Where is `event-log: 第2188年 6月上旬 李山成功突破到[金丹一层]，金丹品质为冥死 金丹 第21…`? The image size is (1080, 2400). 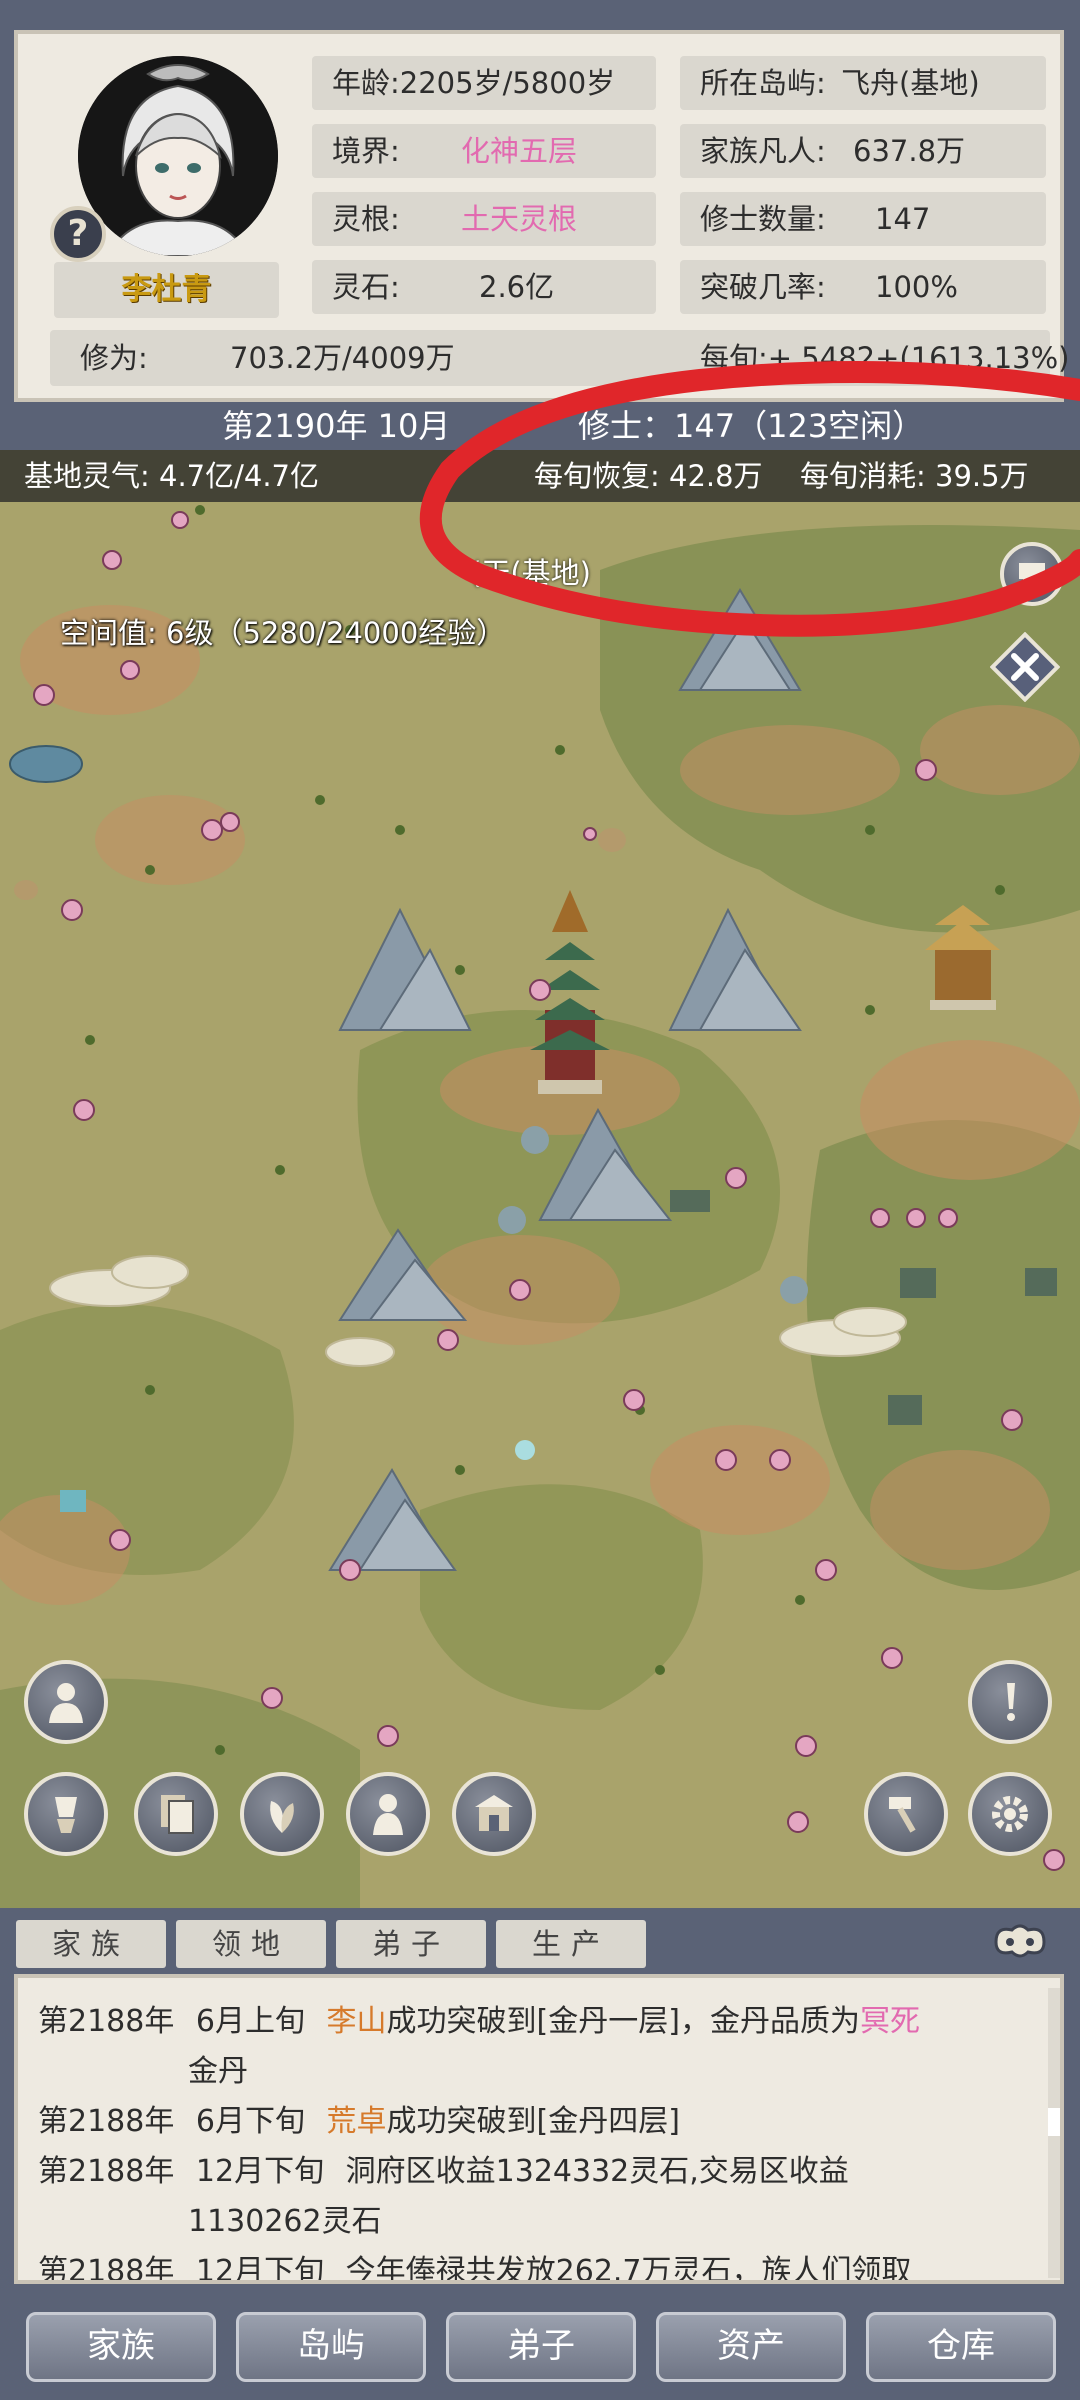 event-log: 第2188年 6月上旬 李山成功突破到[金丹一层]，金丹品质为冥死 金丹 第21… is located at coordinates (539, 2129).